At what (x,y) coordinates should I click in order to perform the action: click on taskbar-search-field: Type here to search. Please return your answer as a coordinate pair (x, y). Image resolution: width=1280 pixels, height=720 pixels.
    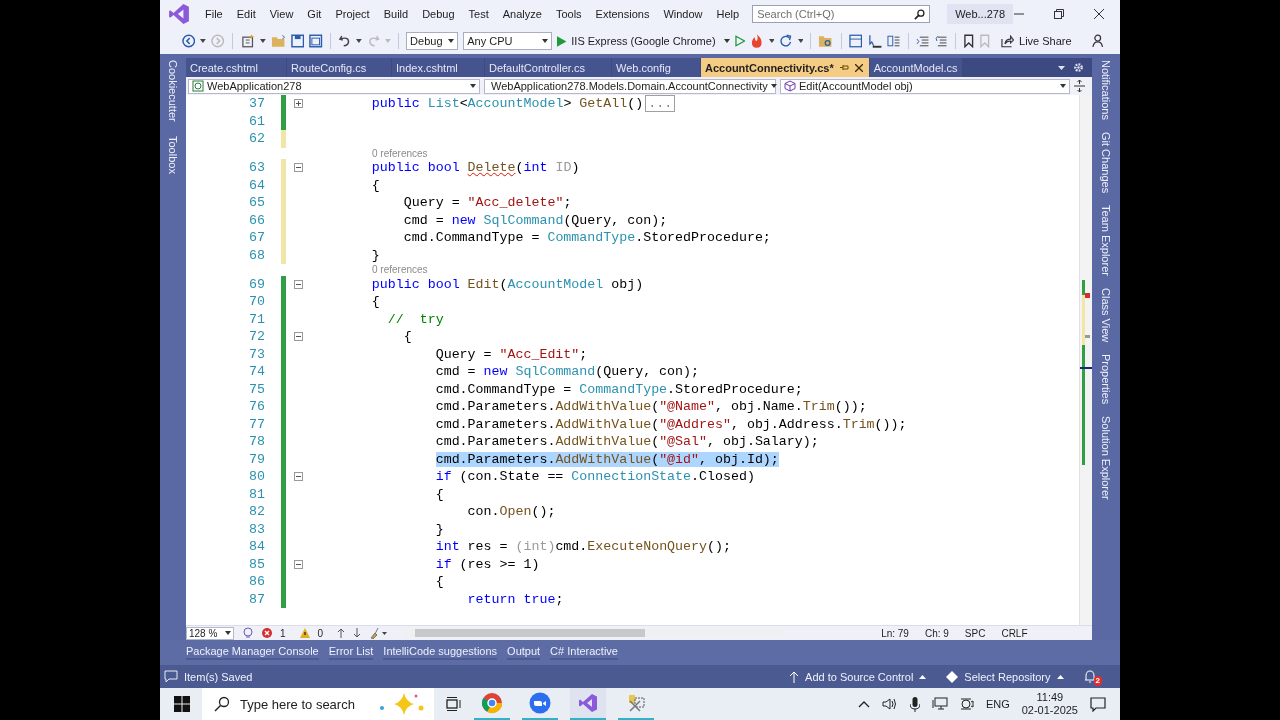
    Looking at the image, I should click on (318, 704).